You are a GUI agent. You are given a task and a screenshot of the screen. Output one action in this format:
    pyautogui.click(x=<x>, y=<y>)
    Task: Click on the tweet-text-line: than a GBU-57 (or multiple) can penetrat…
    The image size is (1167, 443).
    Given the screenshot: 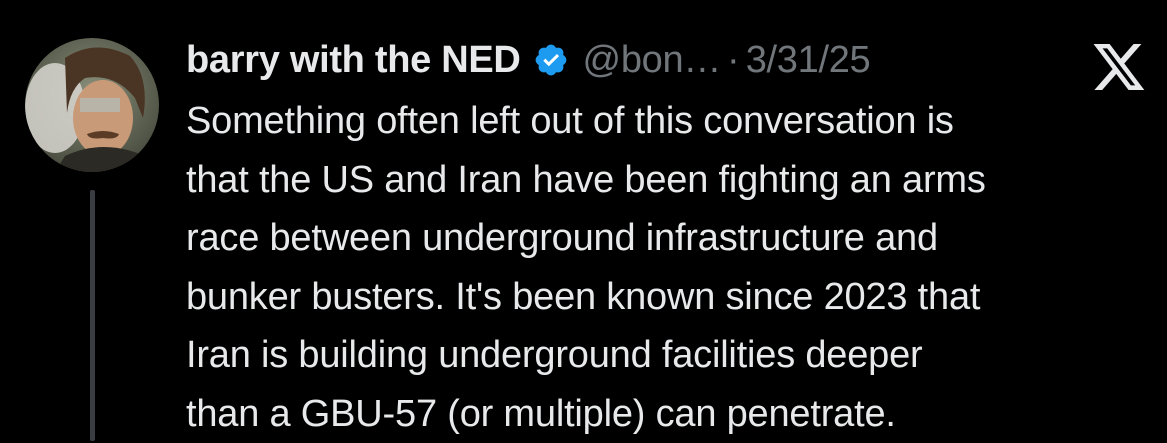 What is the action you would take?
    pyautogui.click(x=673, y=414)
    